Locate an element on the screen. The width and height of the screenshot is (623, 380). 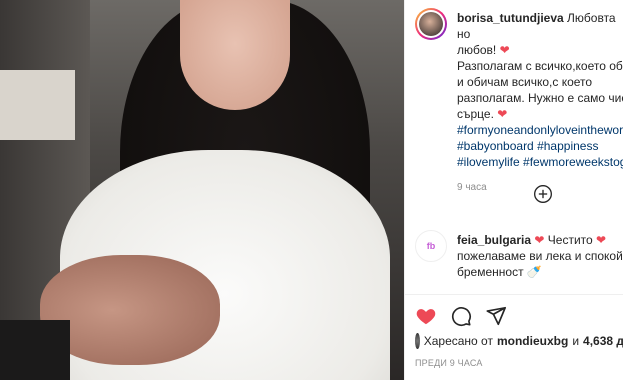
hashtag-link: #fewmoreweekstog is located at coordinates (573, 162).